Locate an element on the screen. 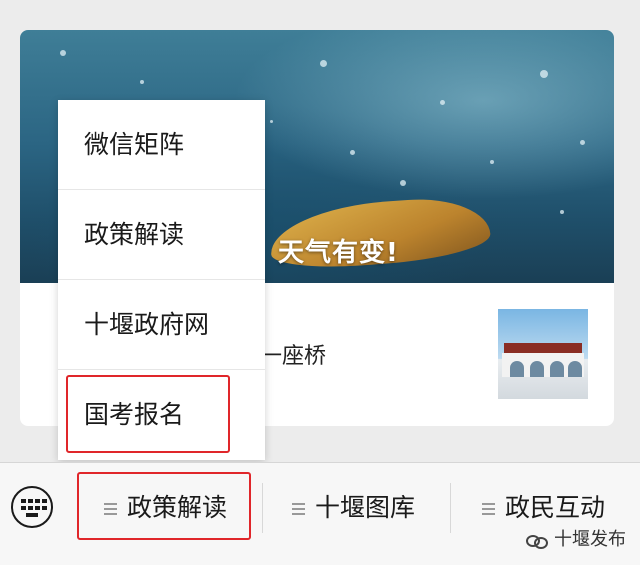 The width and height of the screenshot is (640, 565). wechat-logo-icon is located at coordinates (537, 541).